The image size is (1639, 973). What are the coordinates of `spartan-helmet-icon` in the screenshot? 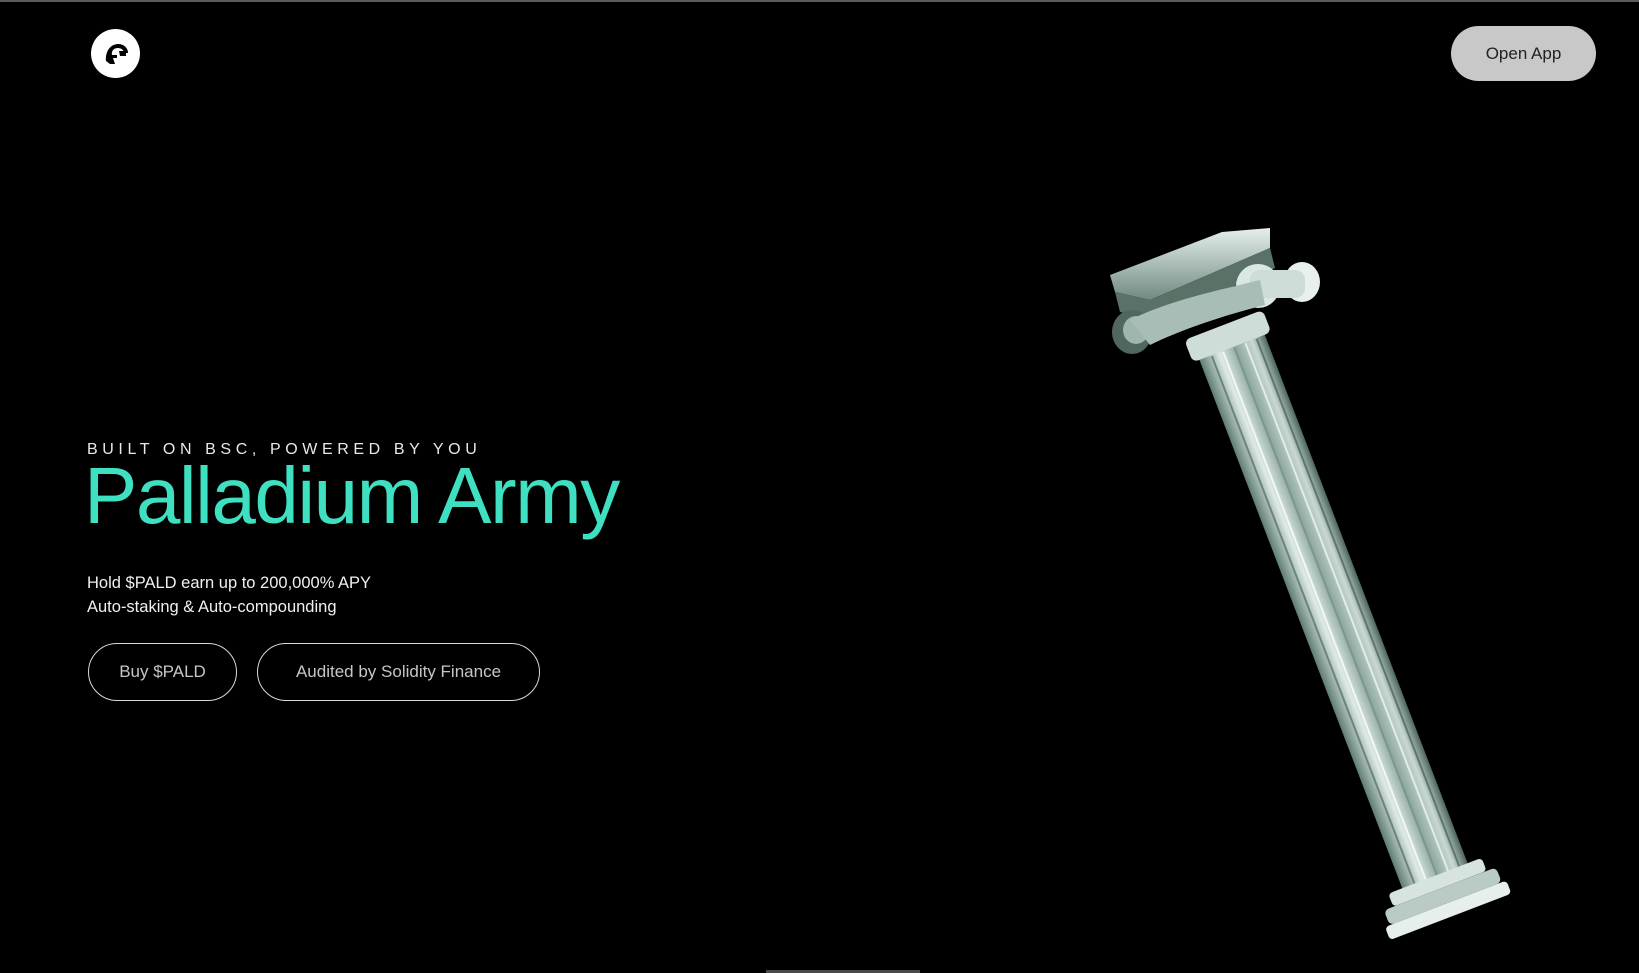 It's located at (116, 53).